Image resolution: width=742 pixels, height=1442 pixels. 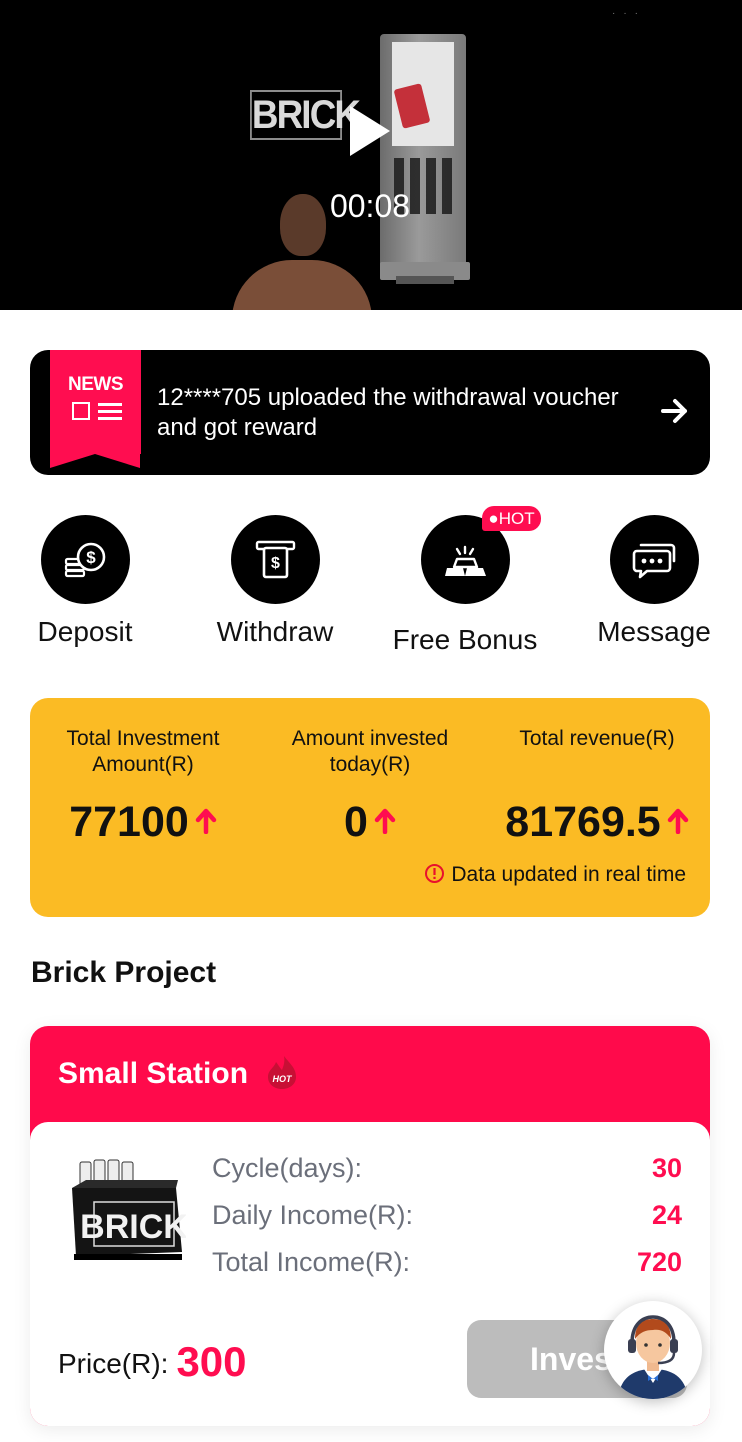 What do you see at coordinates (124, 972) in the screenshot?
I see `section-title: Brick Project` at bounding box center [124, 972].